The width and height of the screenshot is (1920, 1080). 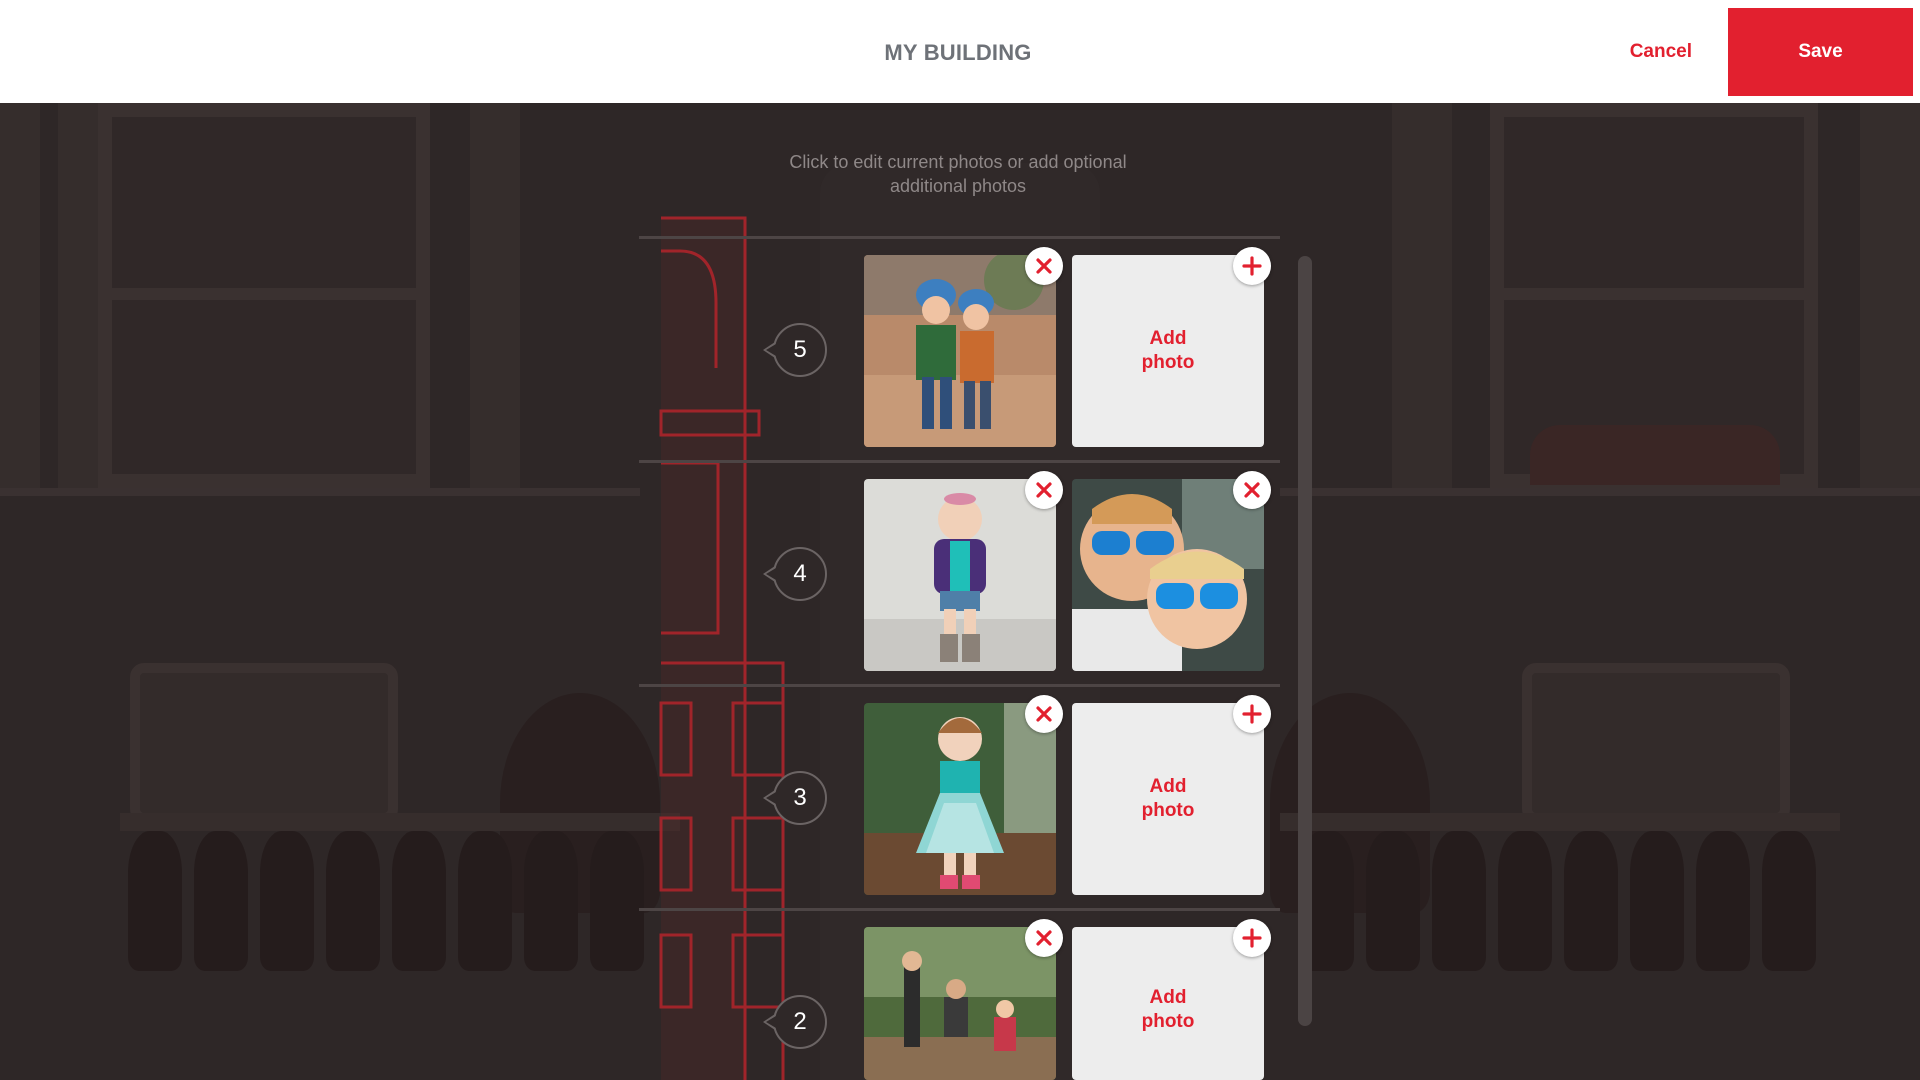 I want to click on floor-number-badge: 3, so click(x=795, y=798).